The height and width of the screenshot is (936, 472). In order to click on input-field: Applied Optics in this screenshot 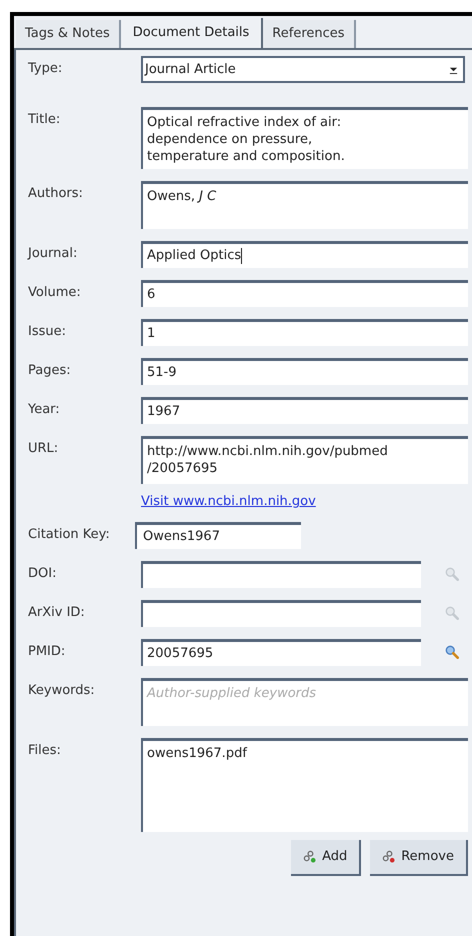, I will do `click(304, 254)`.